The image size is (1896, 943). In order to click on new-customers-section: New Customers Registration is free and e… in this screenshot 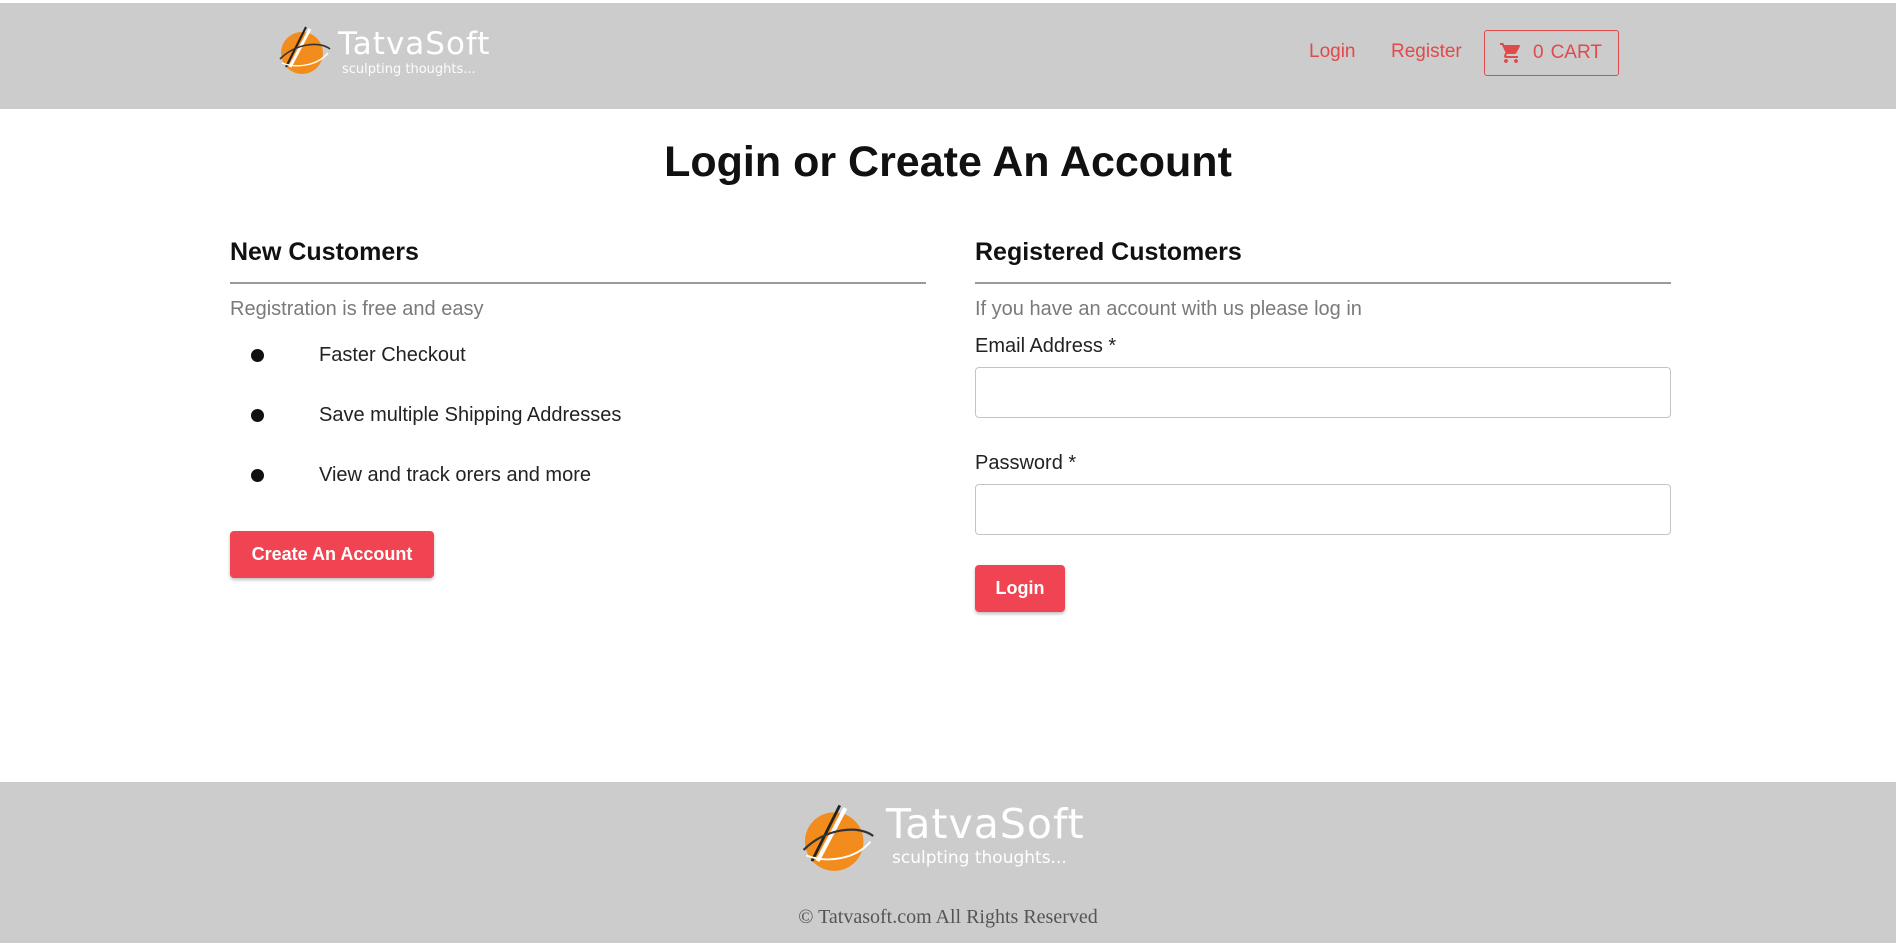, I will do `click(578, 380)`.